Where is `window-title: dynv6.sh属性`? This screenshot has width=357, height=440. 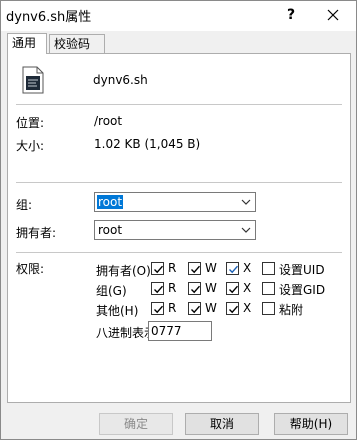
window-title: dynv6.sh属性 is located at coordinates (49, 17).